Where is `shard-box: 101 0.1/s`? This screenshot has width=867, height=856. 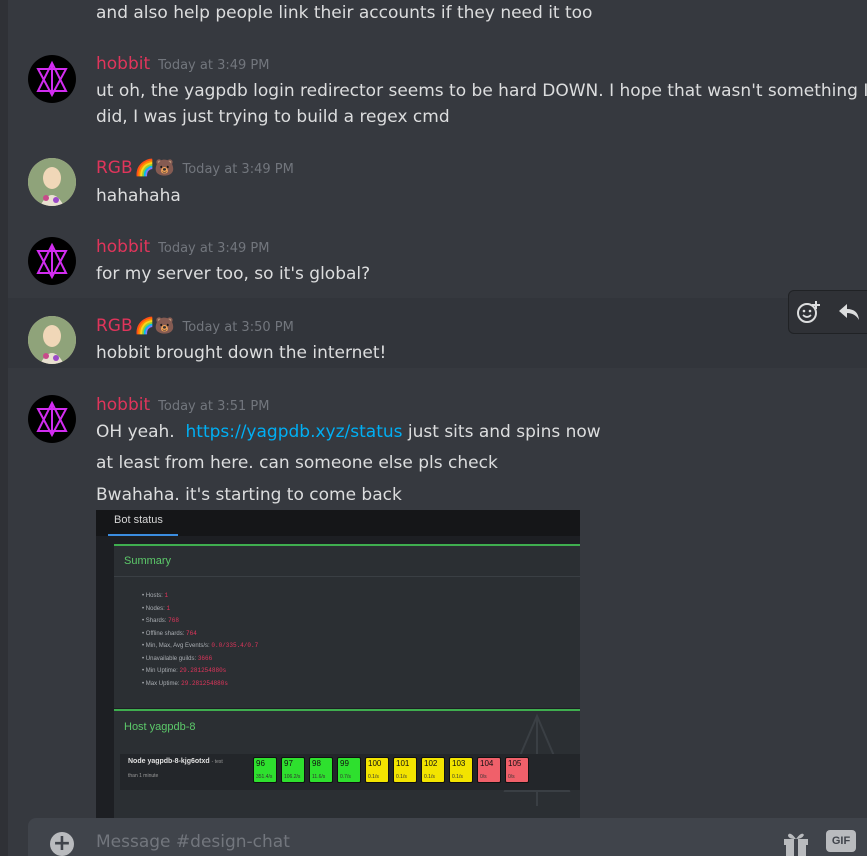
shard-box: 101 0.1/s is located at coordinates (405, 770).